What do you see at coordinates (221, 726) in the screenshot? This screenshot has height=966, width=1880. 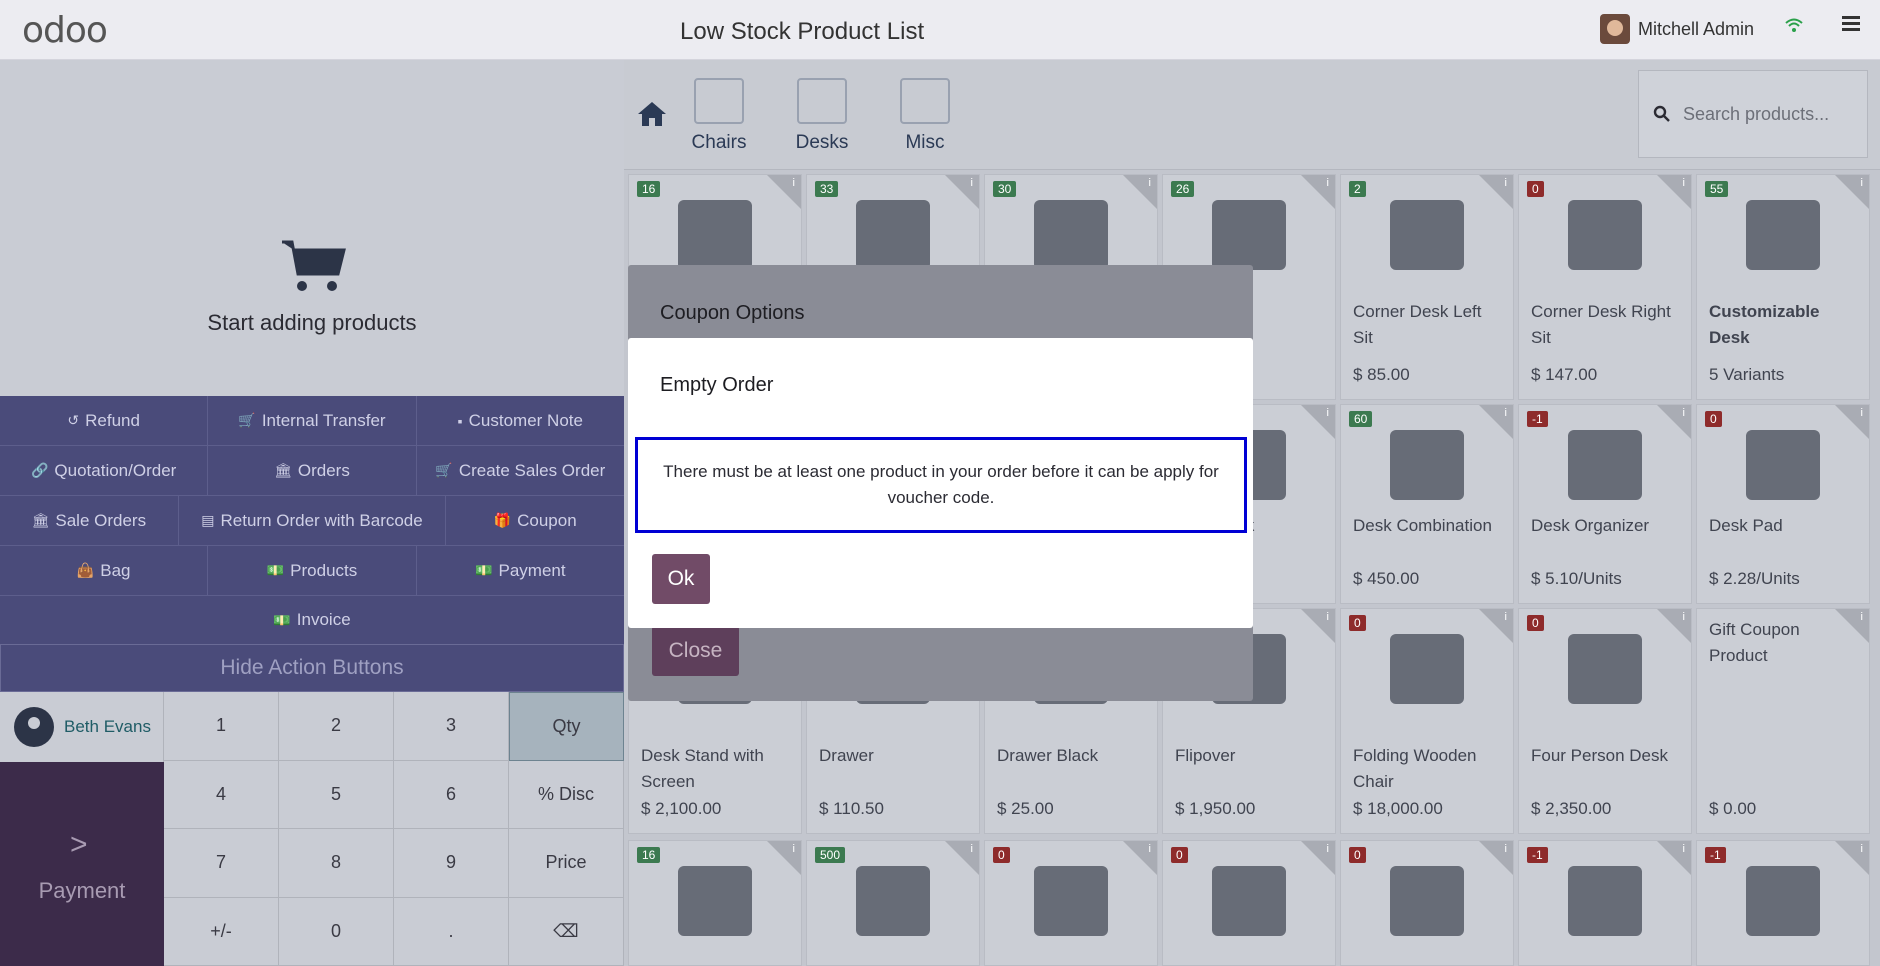 I see `numpad-key-1: 1` at bounding box center [221, 726].